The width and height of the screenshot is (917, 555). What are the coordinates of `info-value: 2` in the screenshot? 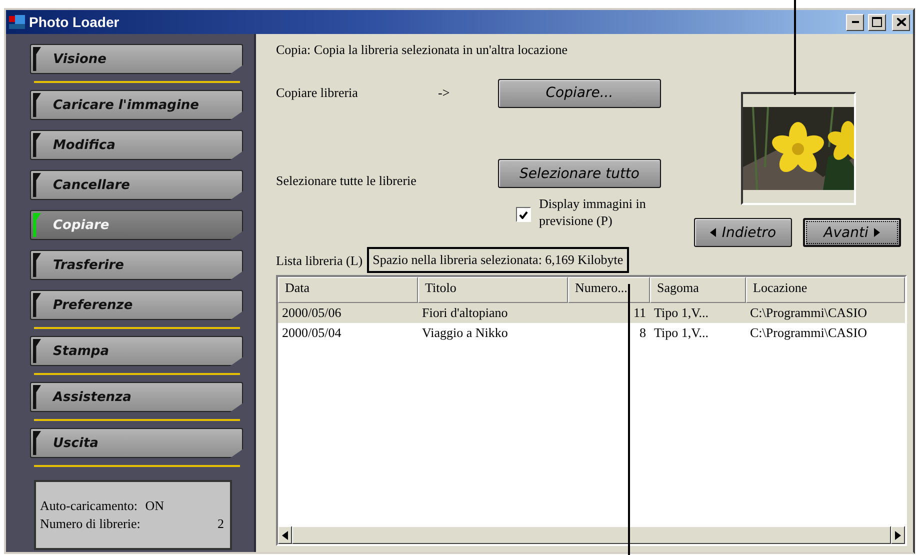 It's located at (221, 524).